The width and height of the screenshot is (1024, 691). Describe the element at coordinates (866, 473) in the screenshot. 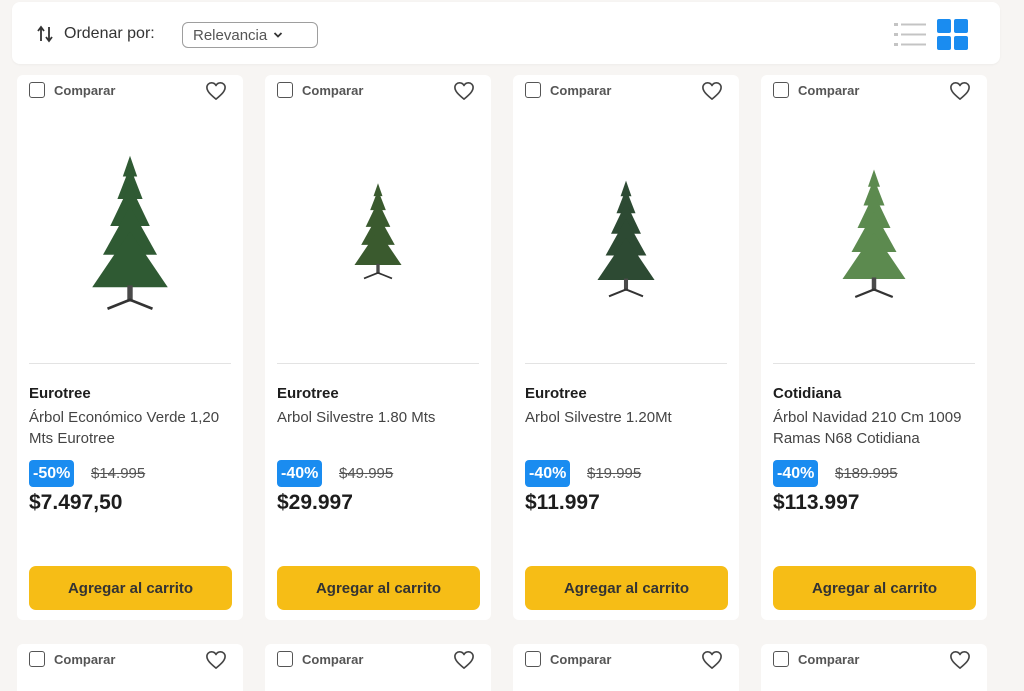

I see `old-price: $189.995` at that location.